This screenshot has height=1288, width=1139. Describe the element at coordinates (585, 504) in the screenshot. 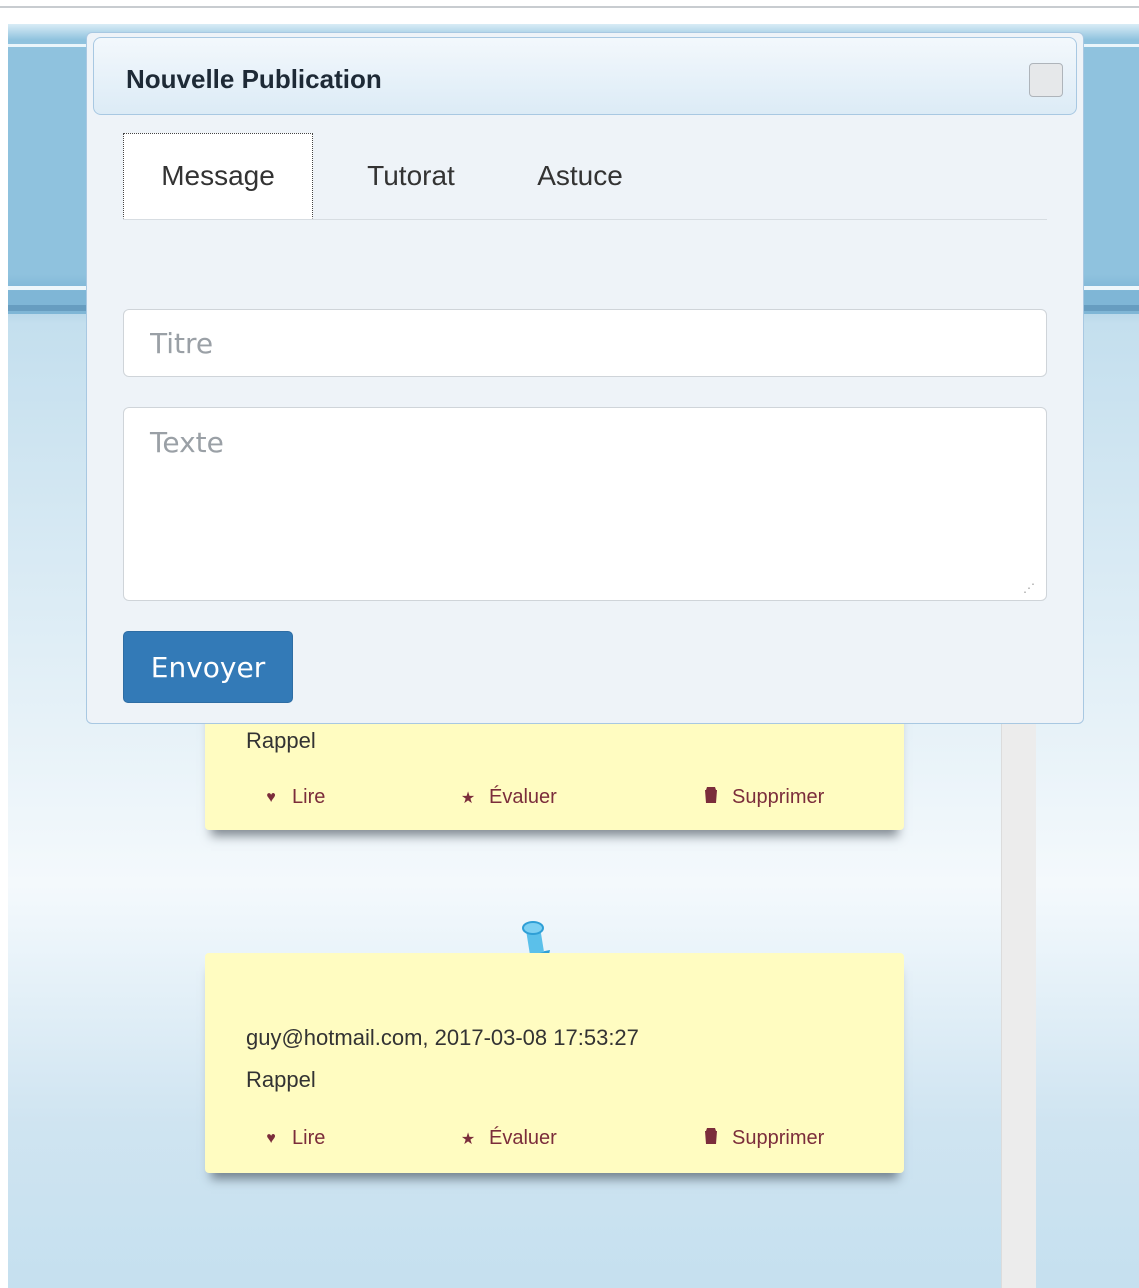

I see `text-input` at that location.